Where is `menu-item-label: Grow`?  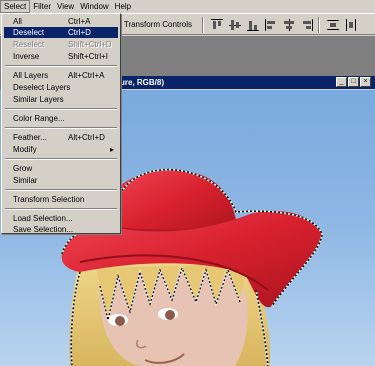 menu-item-label: Grow is located at coordinates (23, 168).